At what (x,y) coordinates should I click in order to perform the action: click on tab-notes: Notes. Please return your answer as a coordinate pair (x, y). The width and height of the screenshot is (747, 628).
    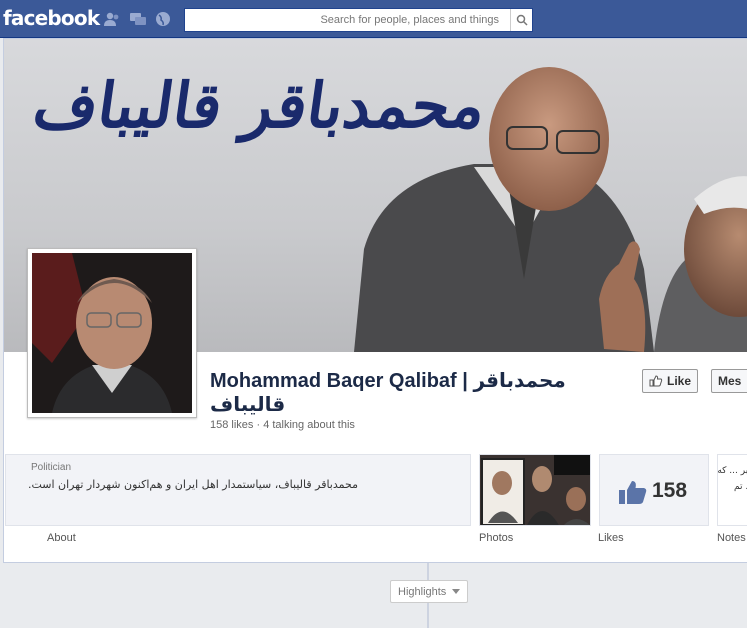
    Looking at the image, I should click on (731, 538).